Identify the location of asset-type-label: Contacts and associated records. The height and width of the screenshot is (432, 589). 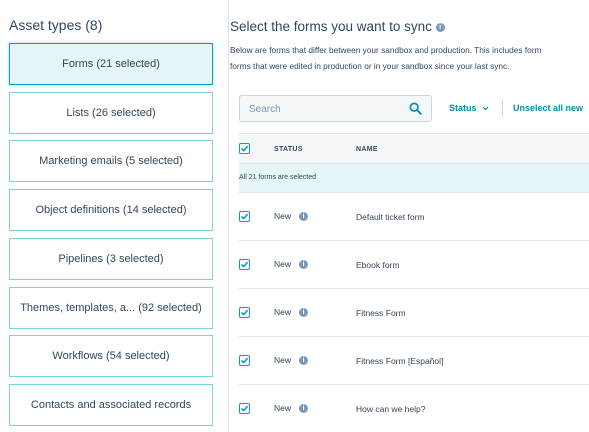
(111, 405).